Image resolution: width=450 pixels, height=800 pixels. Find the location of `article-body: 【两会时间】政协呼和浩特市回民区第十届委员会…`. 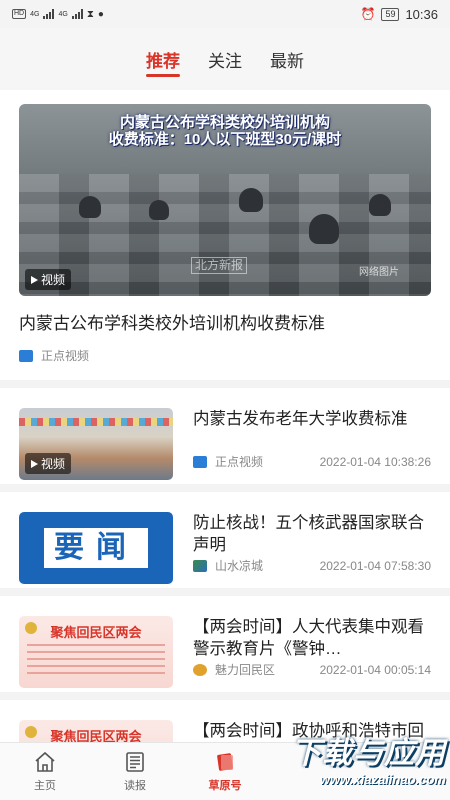

article-body: 【两会时间】政协呼和浩特市回民区第十届委员会… is located at coordinates (312, 731).